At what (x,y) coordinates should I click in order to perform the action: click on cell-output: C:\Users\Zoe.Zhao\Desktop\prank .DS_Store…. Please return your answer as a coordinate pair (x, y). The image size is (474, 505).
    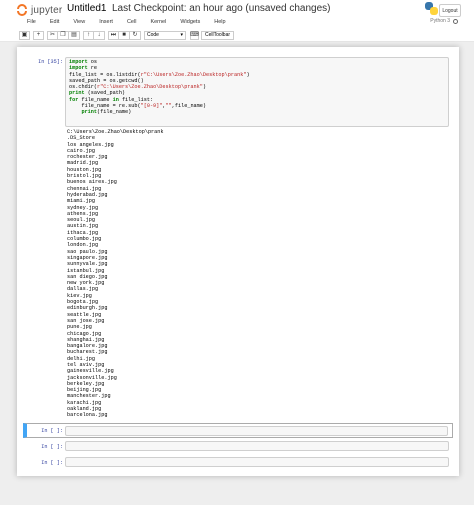
    Looking at the image, I should click on (115, 274).